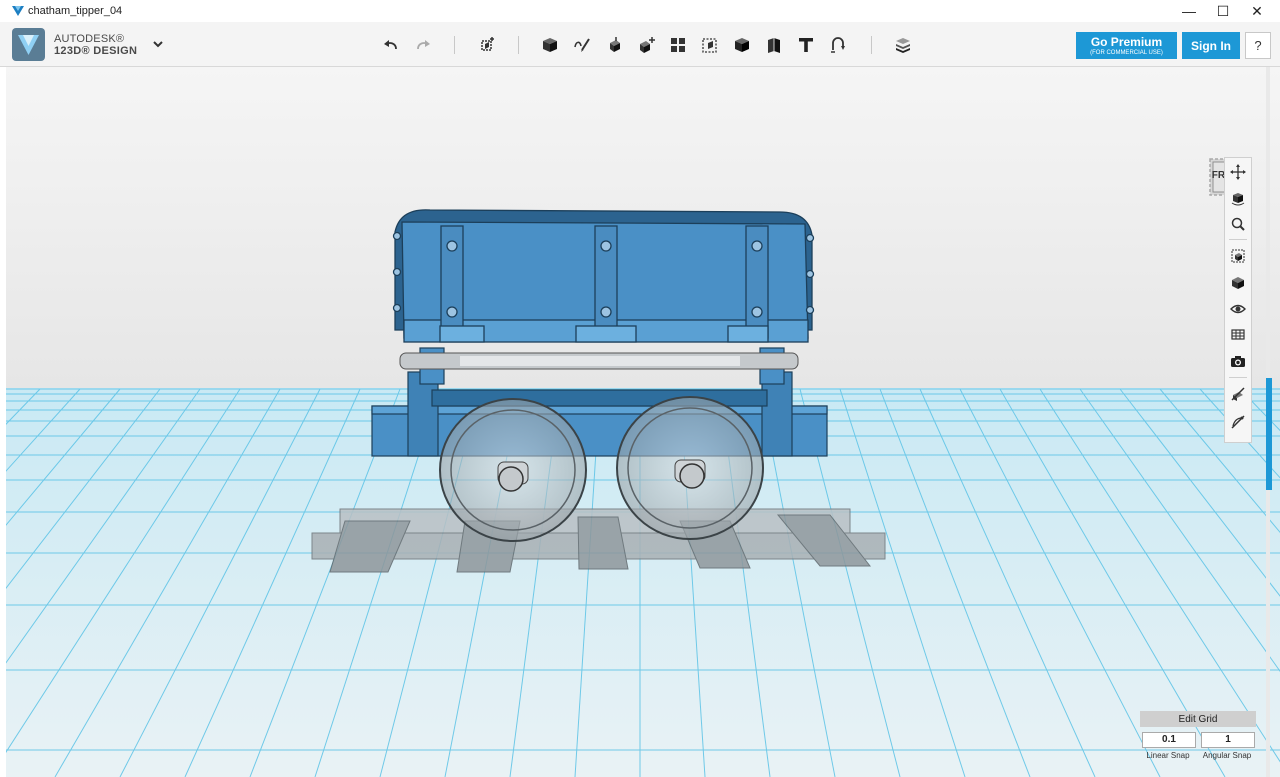  I want to click on undo-arrow-icon, so click(390, 45).